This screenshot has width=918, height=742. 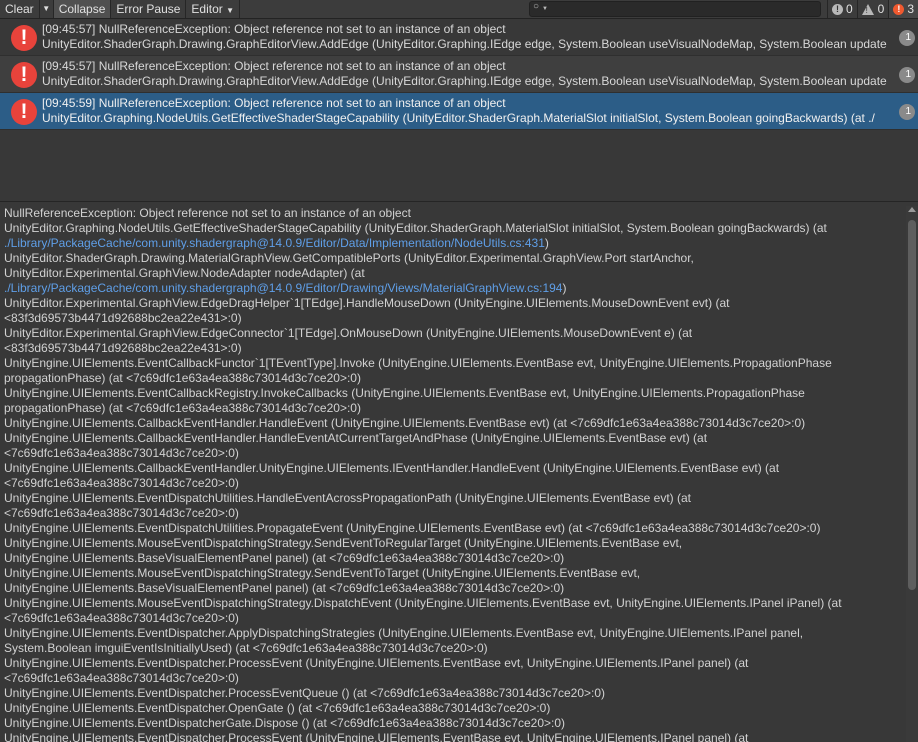 I want to click on scroll-up-arrow-icon, so click(x=912, y=209).